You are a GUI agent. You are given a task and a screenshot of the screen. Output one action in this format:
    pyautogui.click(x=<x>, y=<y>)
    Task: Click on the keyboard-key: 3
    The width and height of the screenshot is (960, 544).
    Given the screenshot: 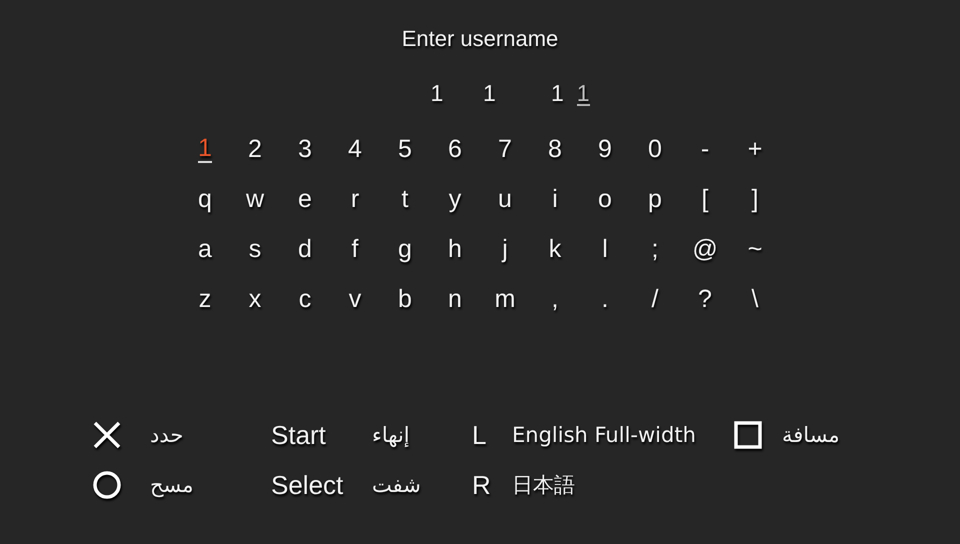 What is the action you would take?
    pyautogui.click(x=305, y=149)
    